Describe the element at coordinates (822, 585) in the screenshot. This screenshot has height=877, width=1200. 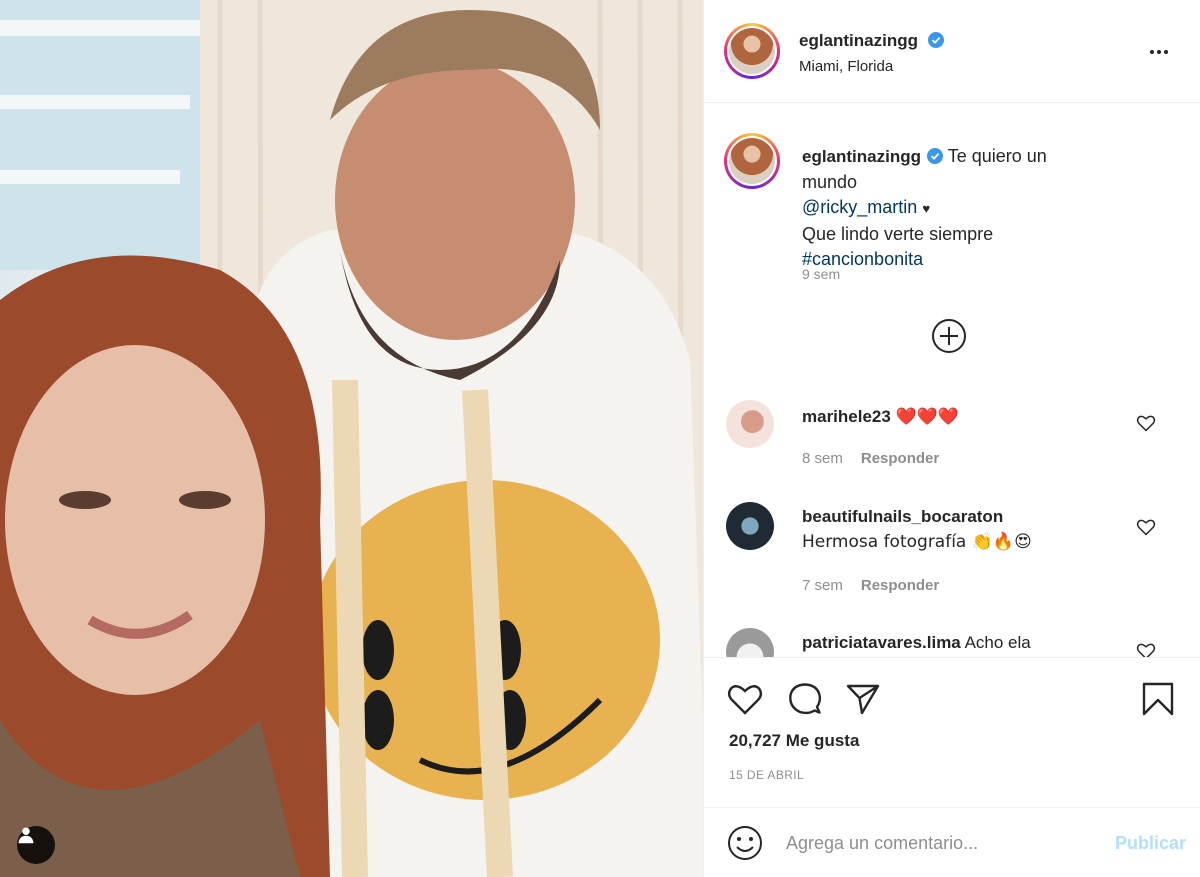
I see `comment-time: 7 sem` at that location.